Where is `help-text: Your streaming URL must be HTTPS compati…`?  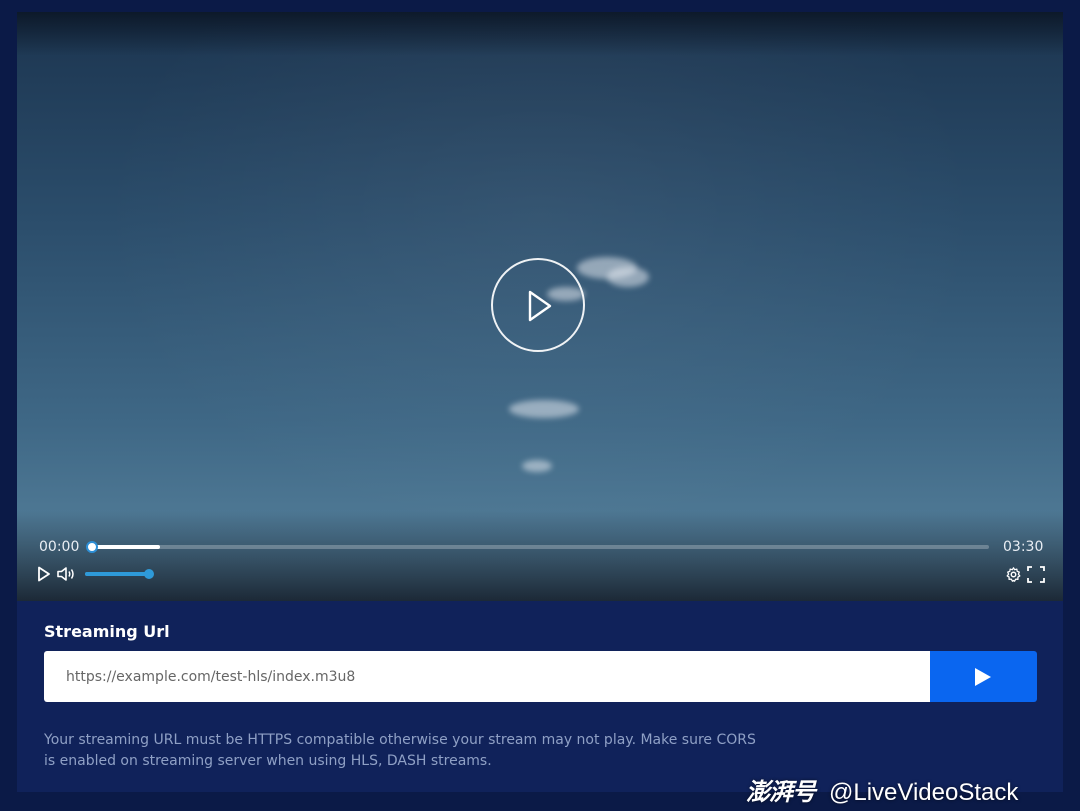
help-text: Your streaming URL must be HTTPS compati… is located at coordinates (404, 751).